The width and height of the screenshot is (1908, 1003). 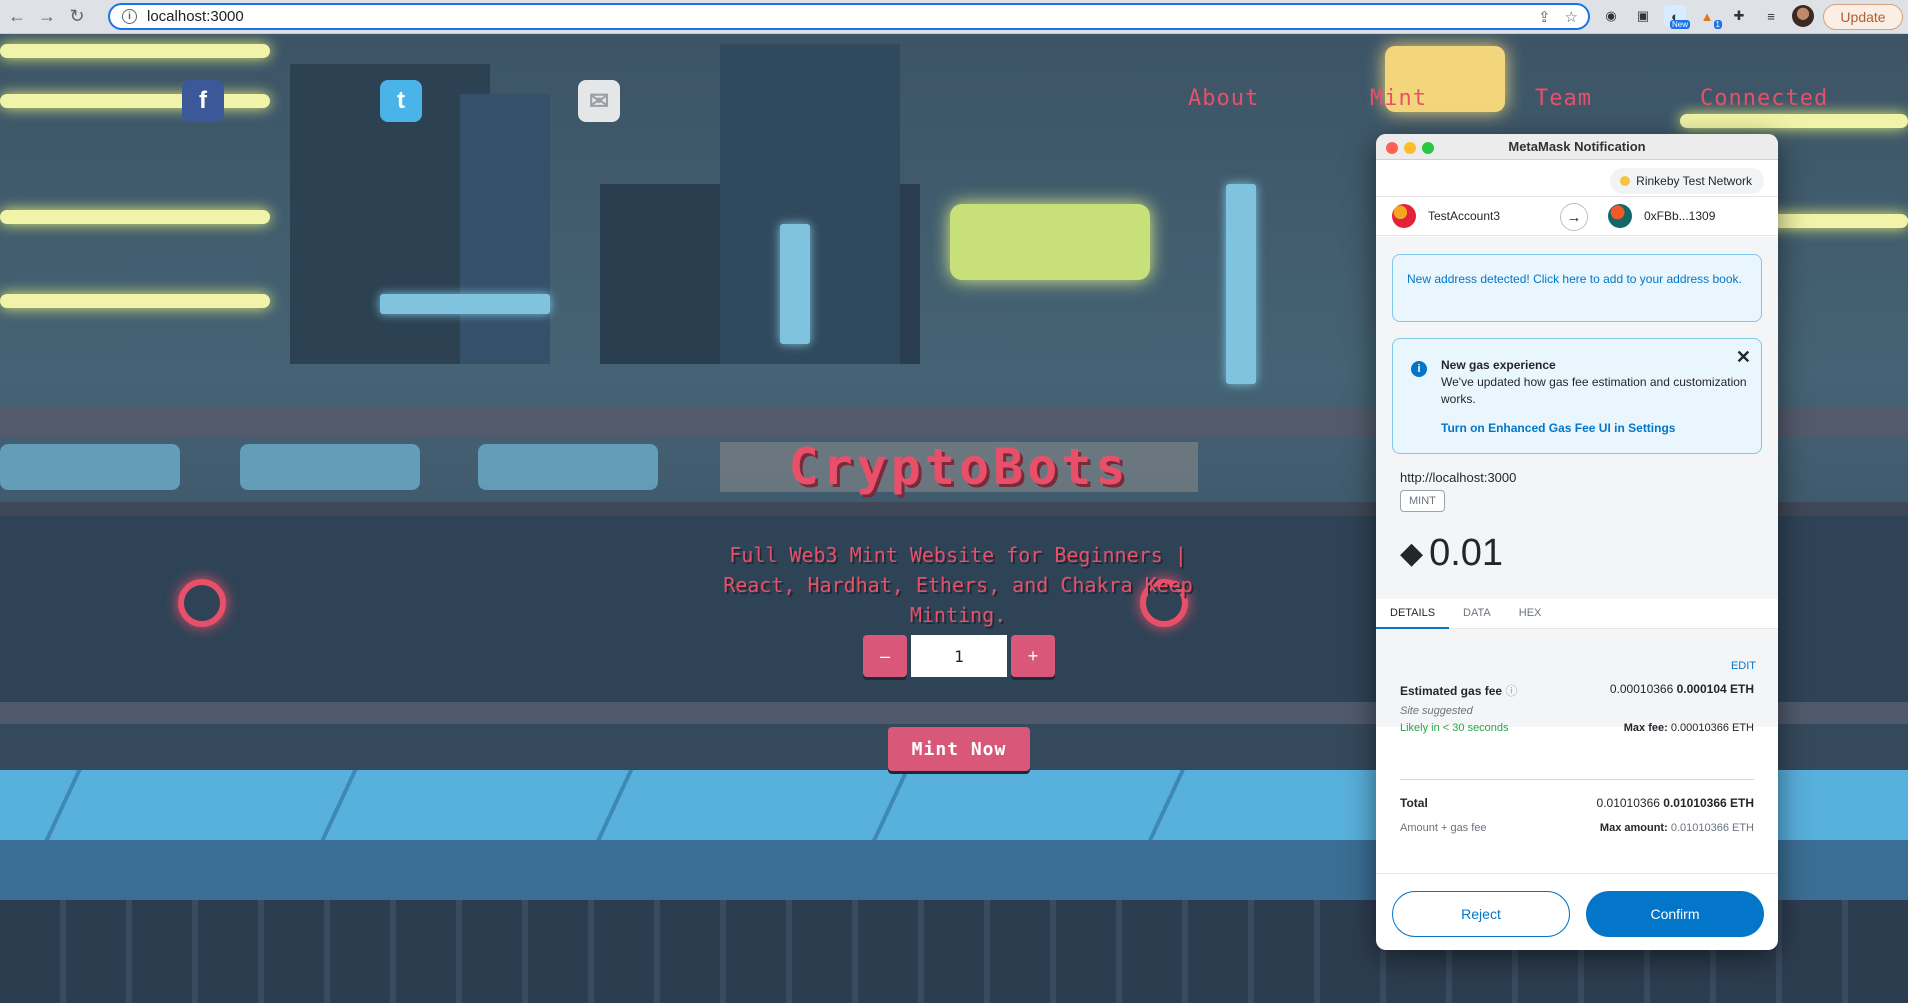 I want to click on decrement-button: –, so click(x=885, y=656).